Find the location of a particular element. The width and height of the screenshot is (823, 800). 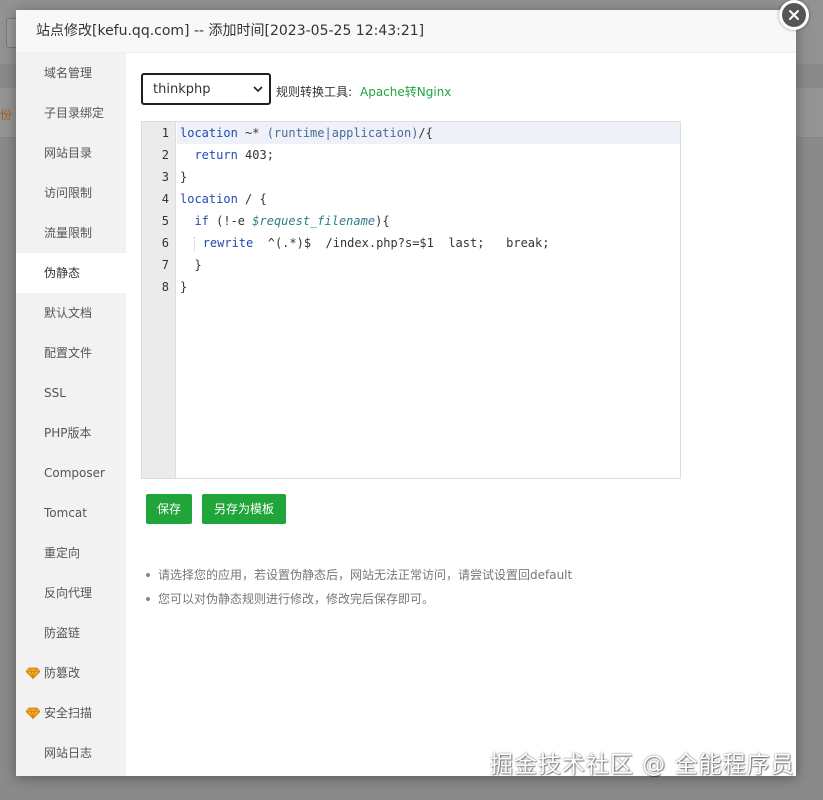

sidebar-item-label: 流量限制 is located at coordinates (68, 233).